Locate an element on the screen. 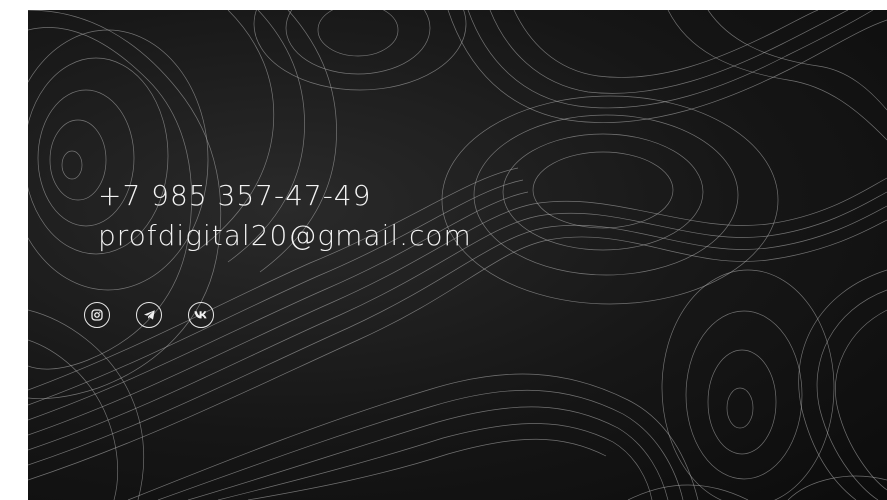 The width and height of the screenshot is (887, 500). vk-icon is located at coordinates (200, 315).